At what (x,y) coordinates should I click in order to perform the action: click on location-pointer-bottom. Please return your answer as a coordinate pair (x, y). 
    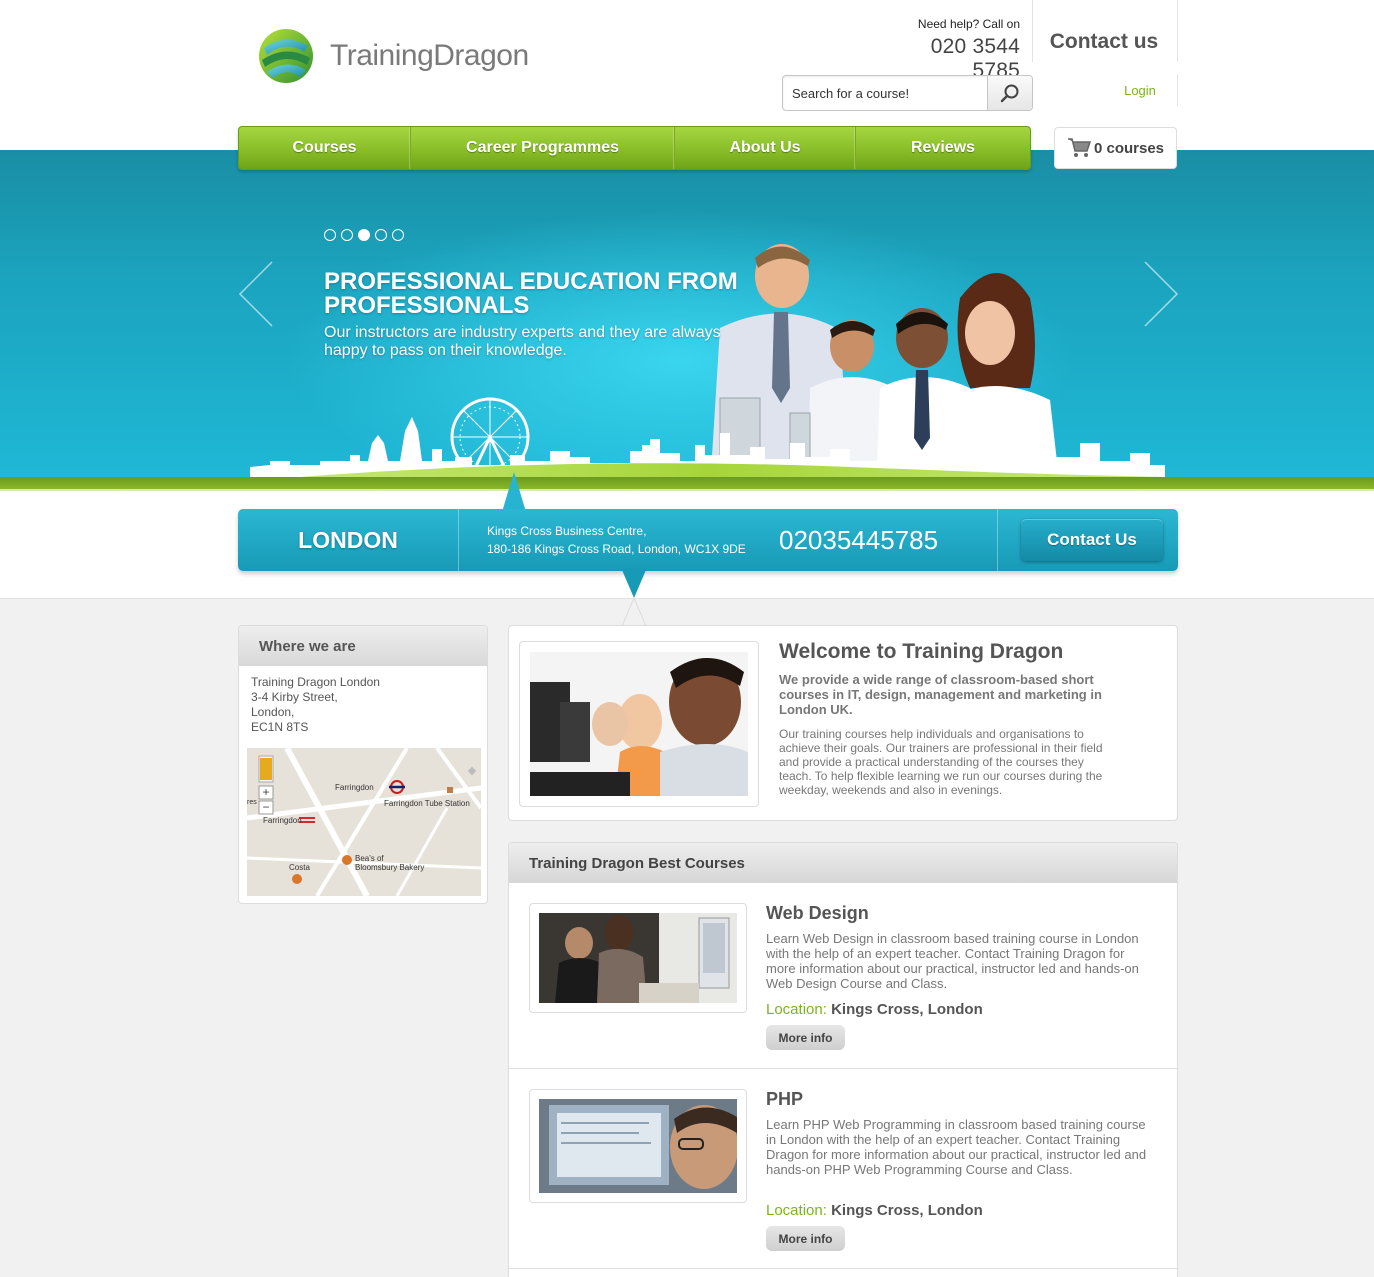
    Looking at the image, I should click on (634, 598).